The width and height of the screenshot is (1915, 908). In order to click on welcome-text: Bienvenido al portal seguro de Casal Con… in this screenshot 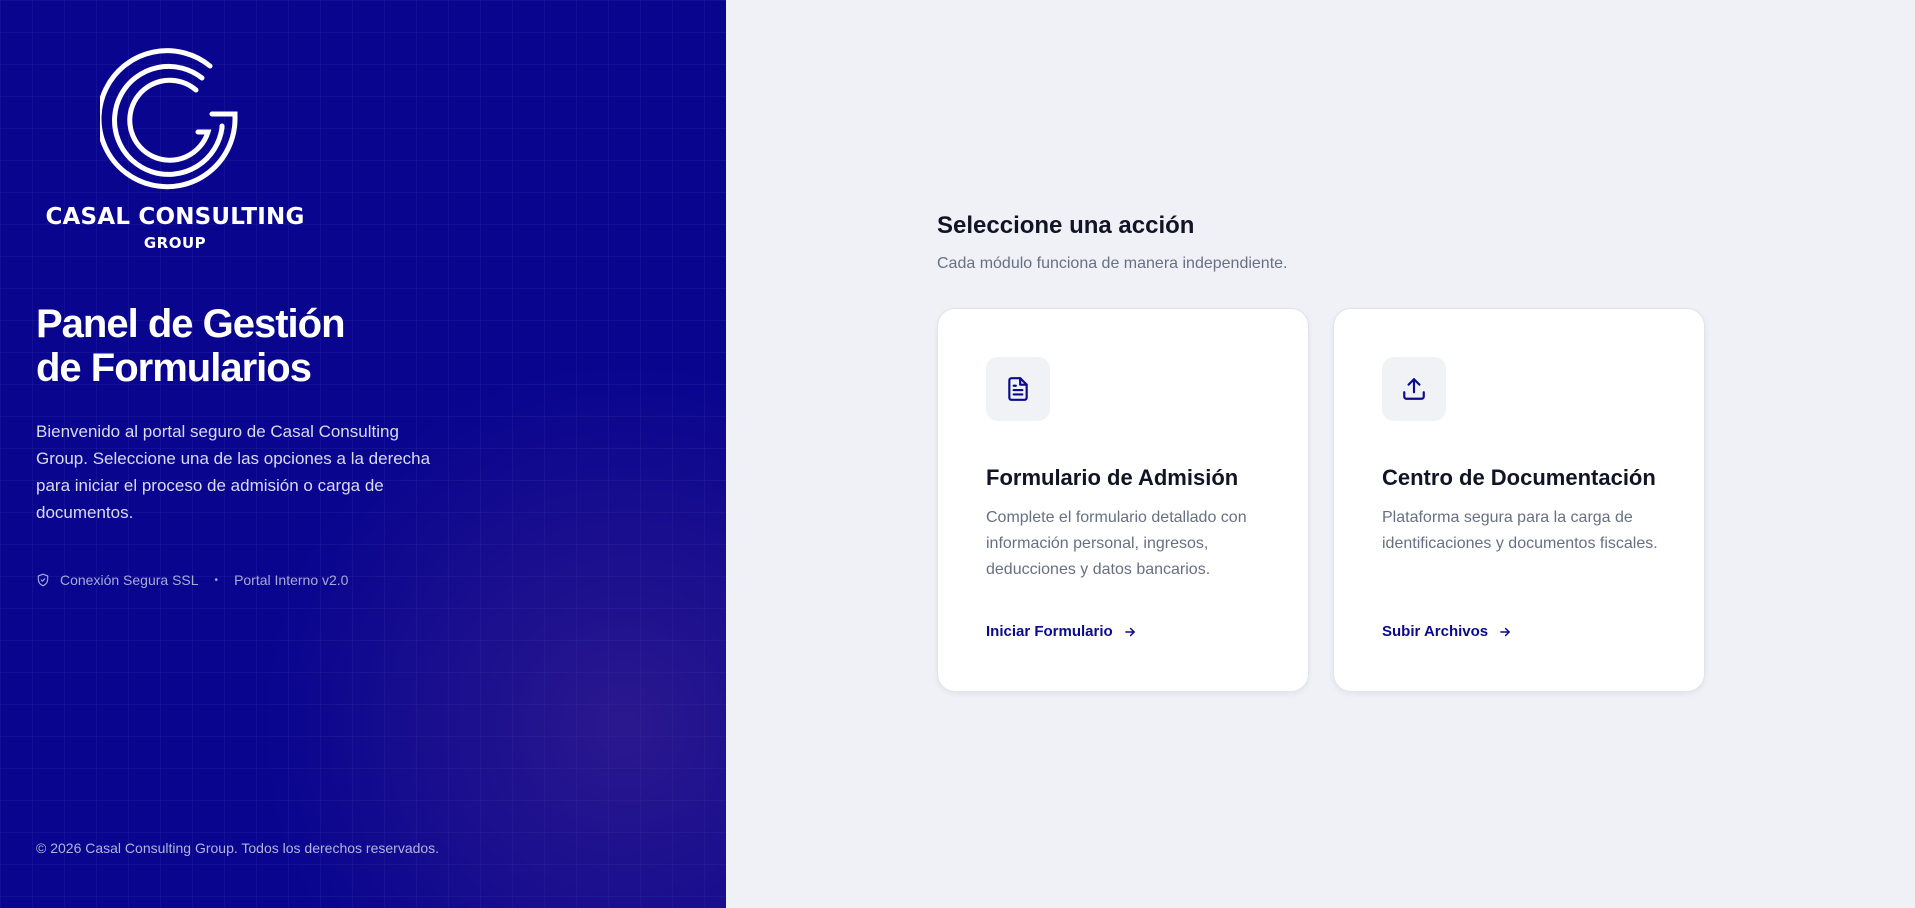, I will do `click(233, 472)`.